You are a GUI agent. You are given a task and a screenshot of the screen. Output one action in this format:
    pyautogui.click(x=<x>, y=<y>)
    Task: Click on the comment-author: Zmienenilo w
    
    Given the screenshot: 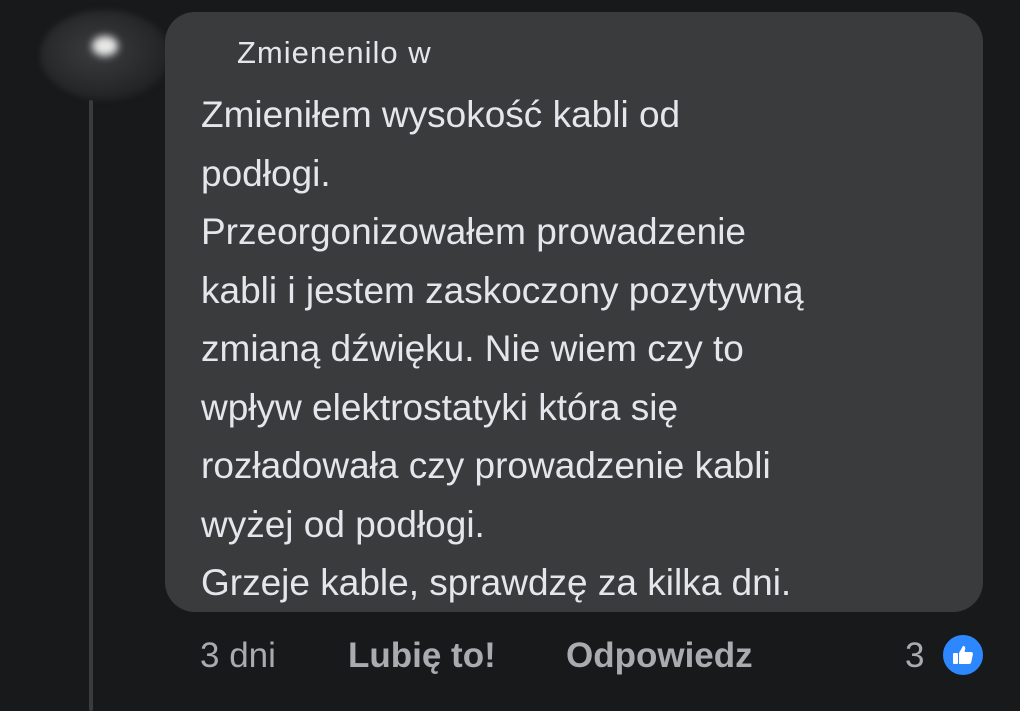 What is the action you would take?
    pyautogui.click(x=598, y=55)
    